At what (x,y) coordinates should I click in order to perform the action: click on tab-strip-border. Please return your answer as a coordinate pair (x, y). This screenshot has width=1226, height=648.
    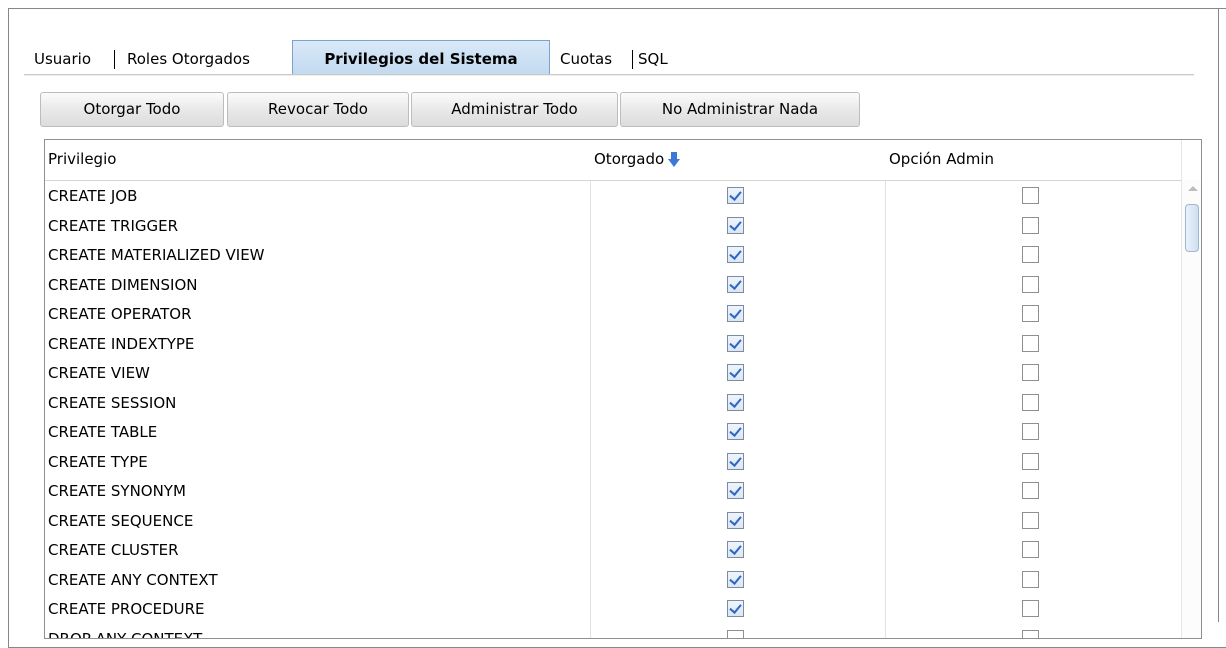
    Looking at the image, I should click on (609, 75).